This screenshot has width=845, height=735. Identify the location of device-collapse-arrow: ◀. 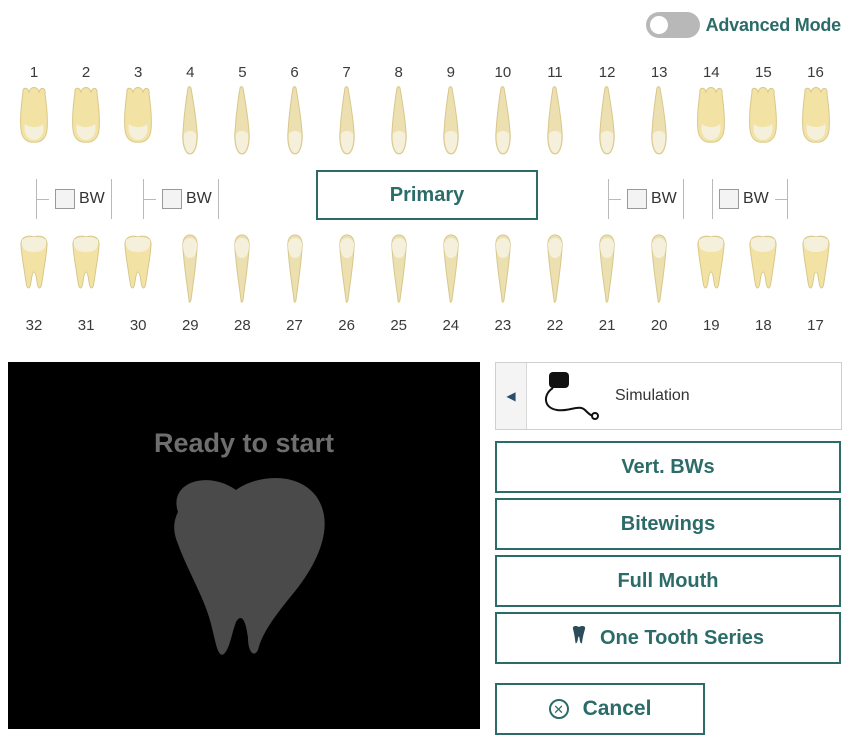
(511, 396).